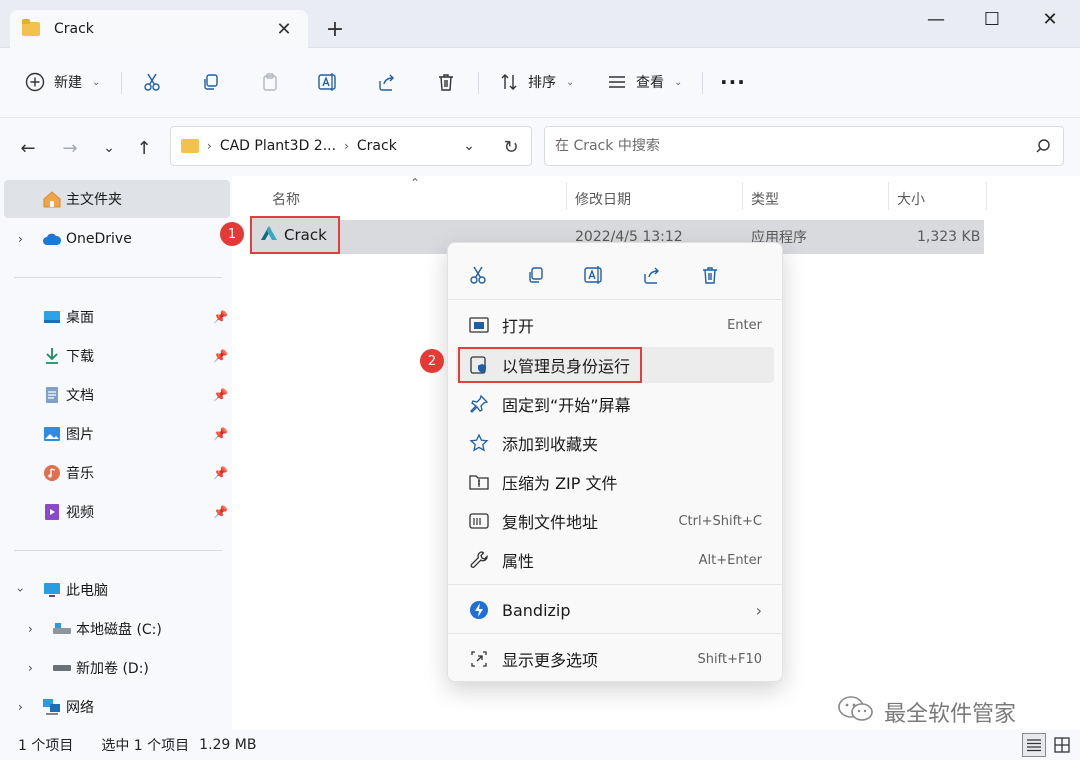 This screenshot has width=1080, height=760. Describe the element at coordinates (377, 146) in the screenshot. I see `breadcrumb-item: Crack` at that location.